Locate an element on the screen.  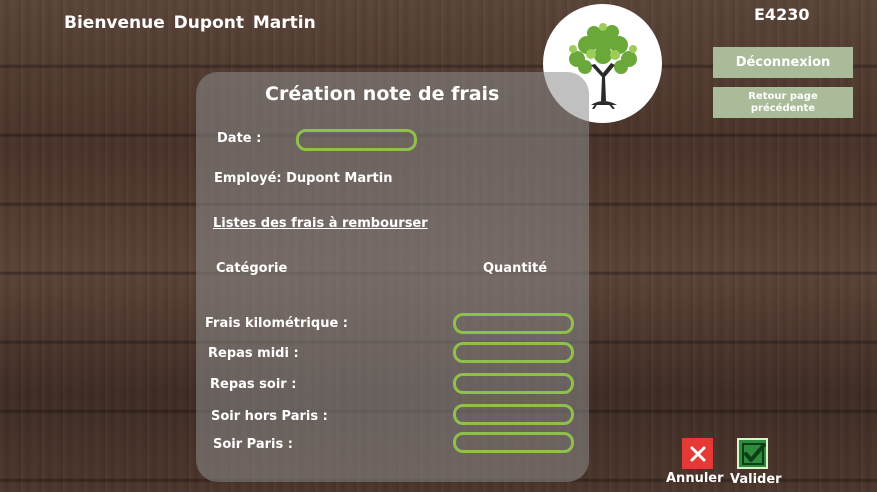
row-label-frais-kilometrique: Frais kilométrique : is located at coordinates (276, 323).